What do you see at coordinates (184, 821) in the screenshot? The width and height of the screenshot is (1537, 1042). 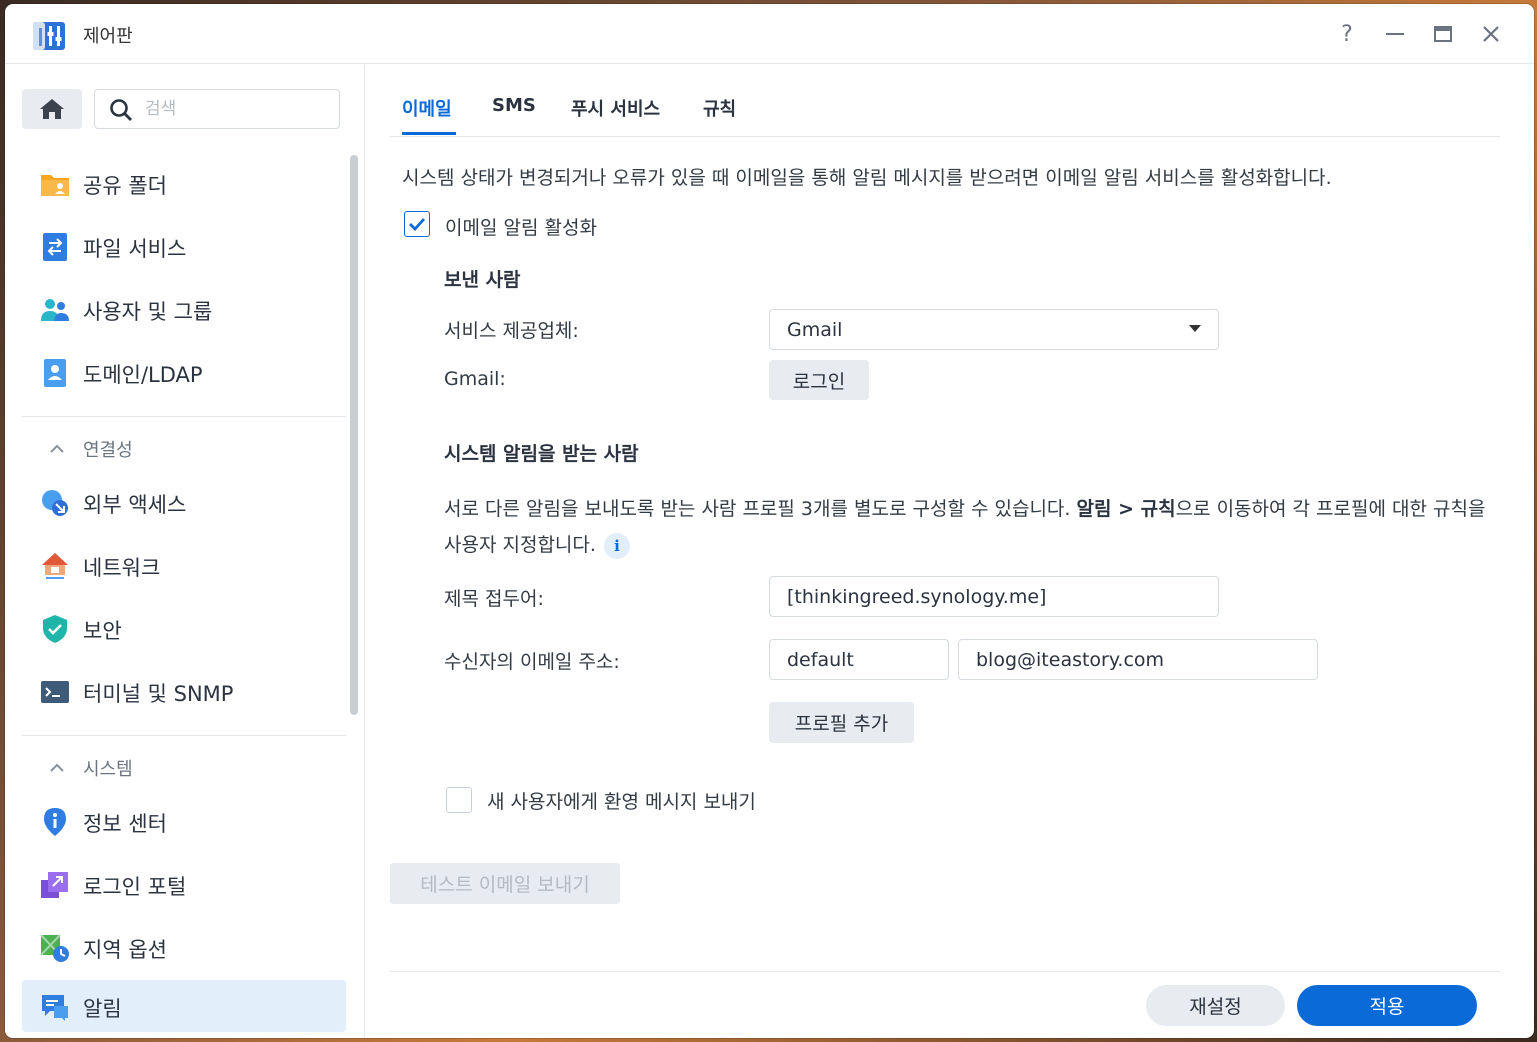 I see `sidebar-item-info-center: 정보 센터` at bounding box center [184, 821].